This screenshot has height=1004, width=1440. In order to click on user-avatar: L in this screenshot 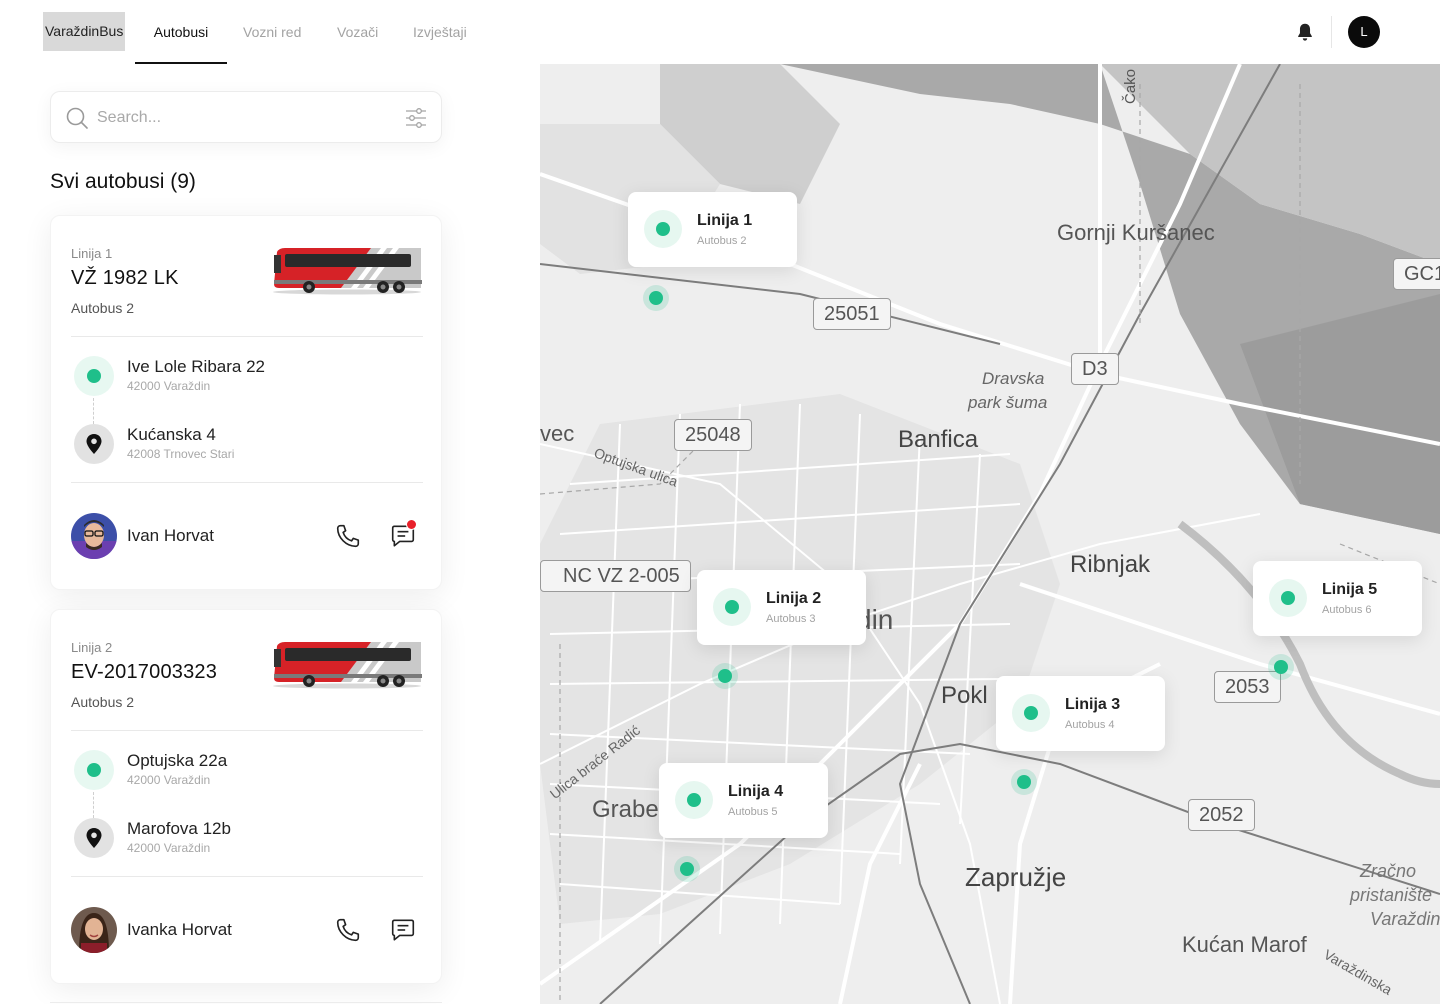, I will do `click(1364, 32)`.